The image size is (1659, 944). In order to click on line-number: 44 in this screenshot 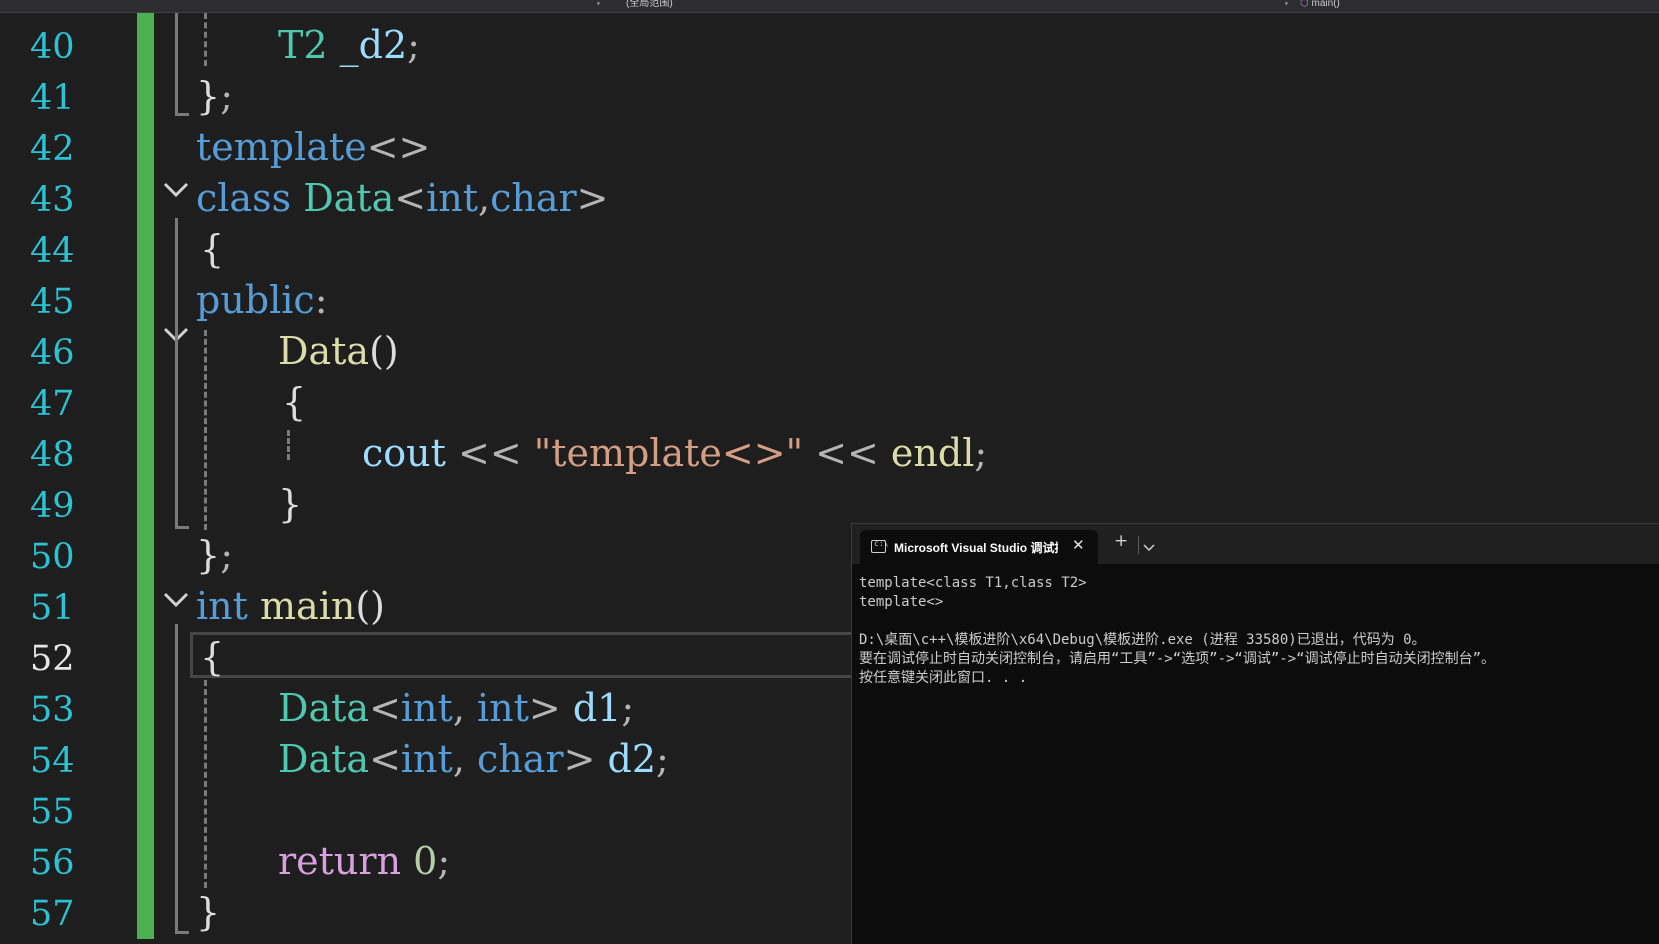, I will do `click(52, 251)`.